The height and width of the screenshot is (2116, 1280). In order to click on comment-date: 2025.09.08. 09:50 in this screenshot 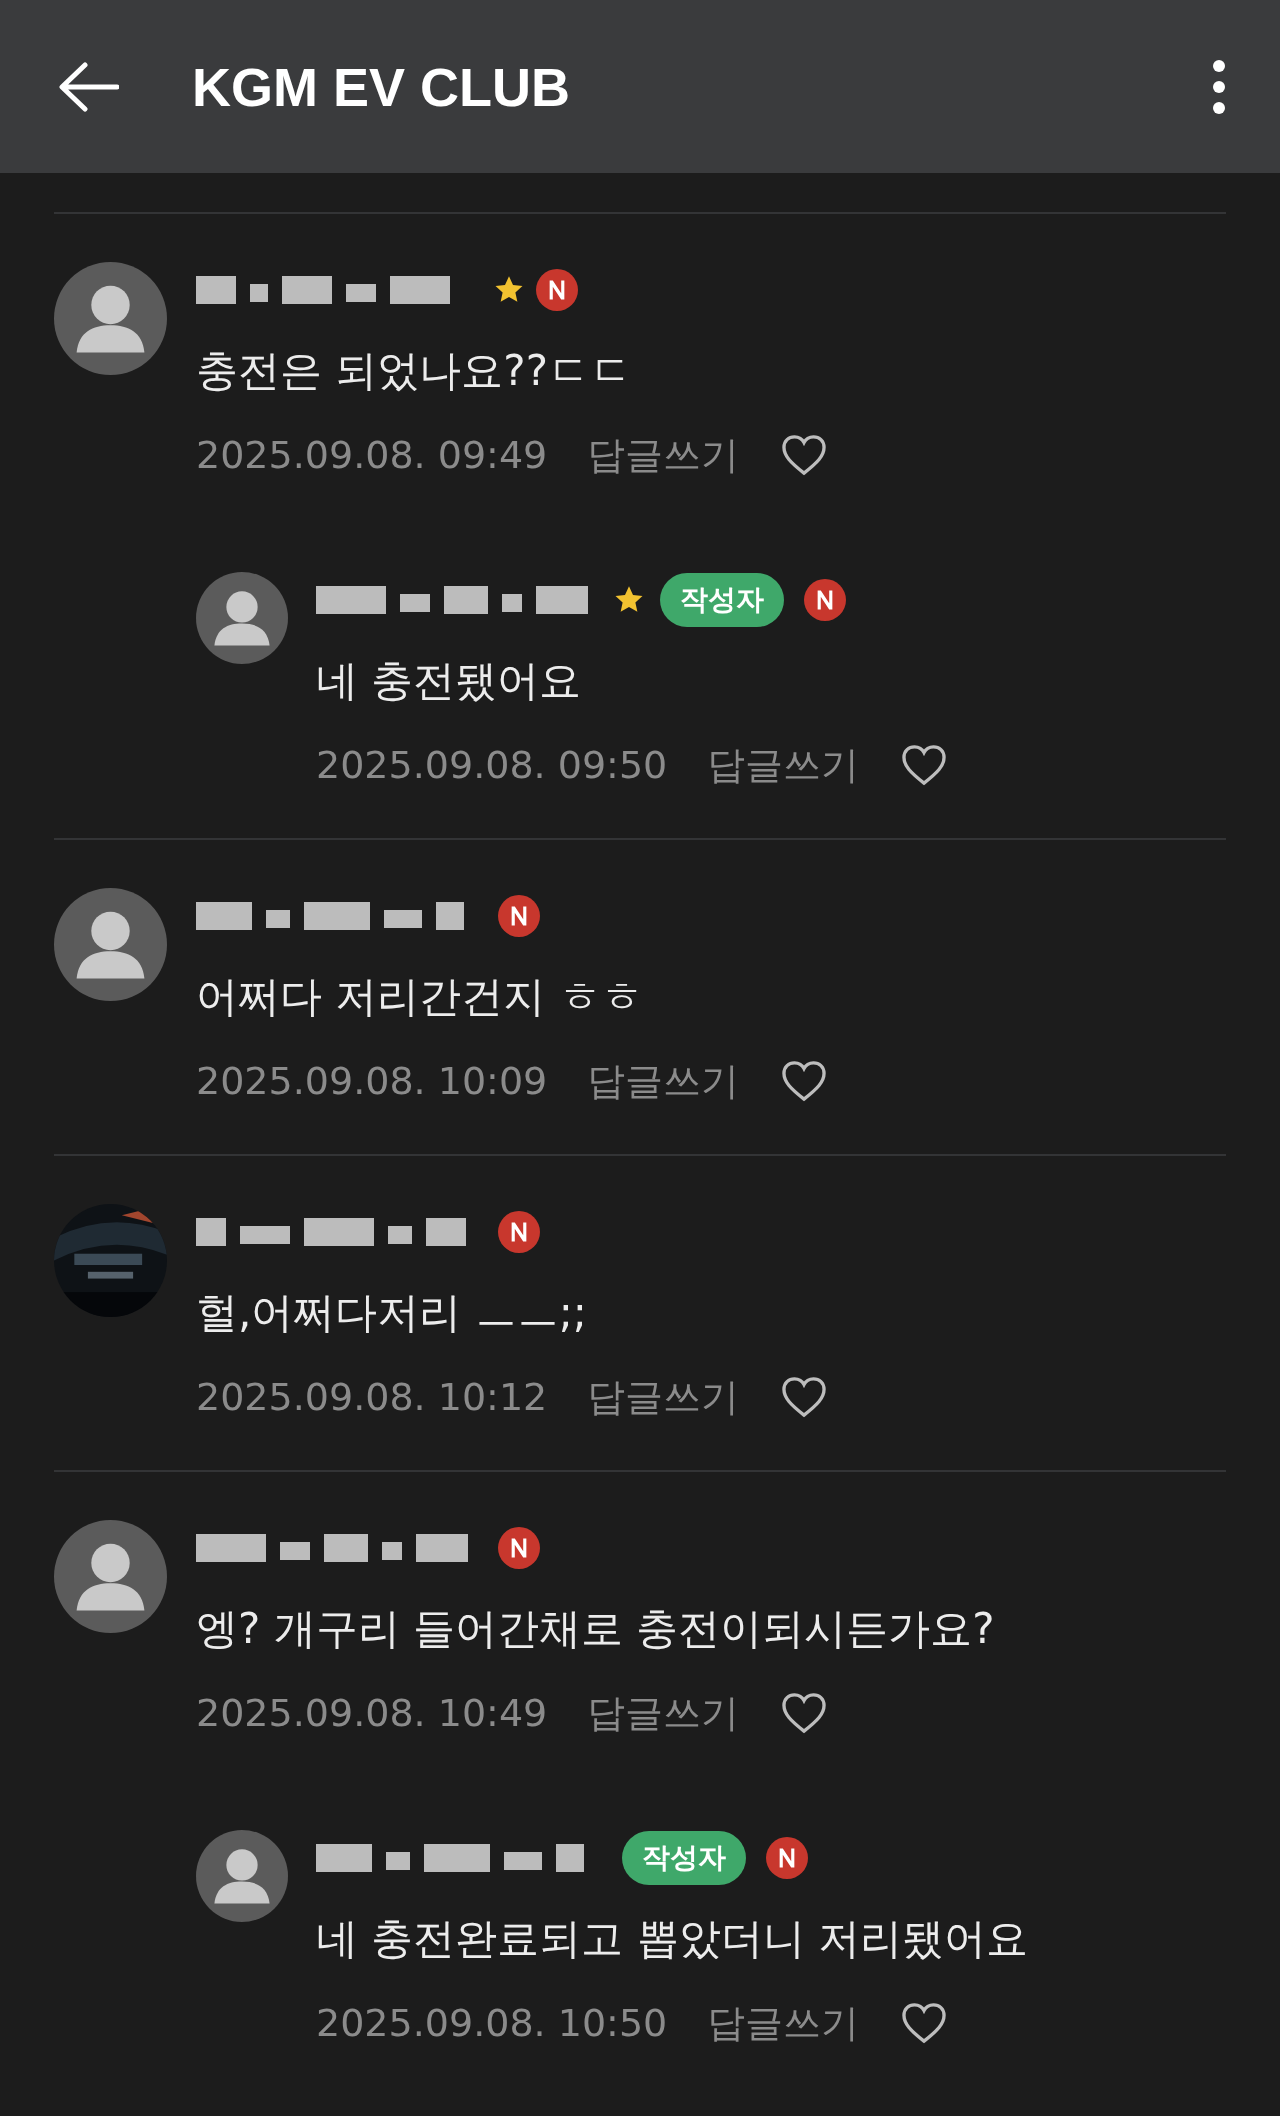, I will do `click(492, 765)`.